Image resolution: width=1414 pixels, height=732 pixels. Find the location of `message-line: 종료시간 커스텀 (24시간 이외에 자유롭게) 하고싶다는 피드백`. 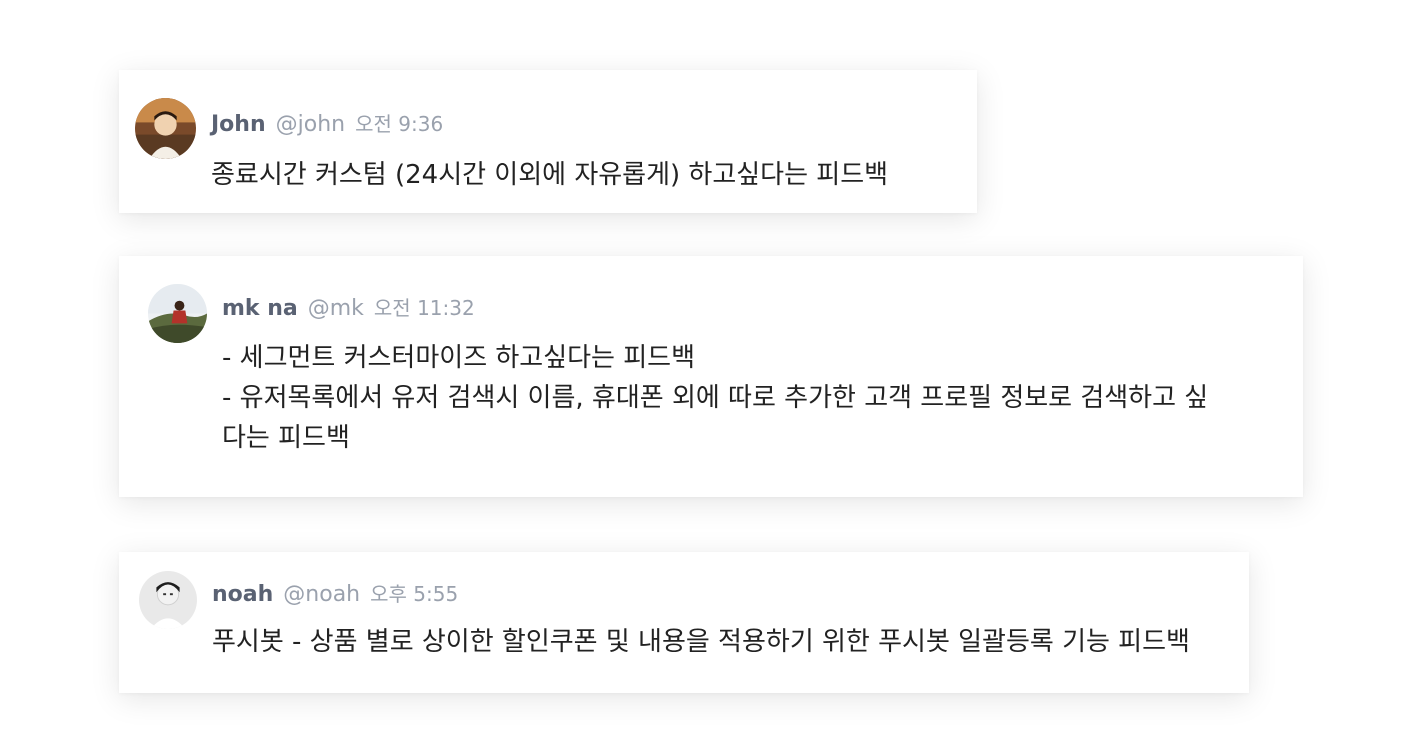

message-line: 종료시간 커스텀 (24시간 이외에 자유롭게) 하고싶다는 피드백 is located at coordinates (550, 175).